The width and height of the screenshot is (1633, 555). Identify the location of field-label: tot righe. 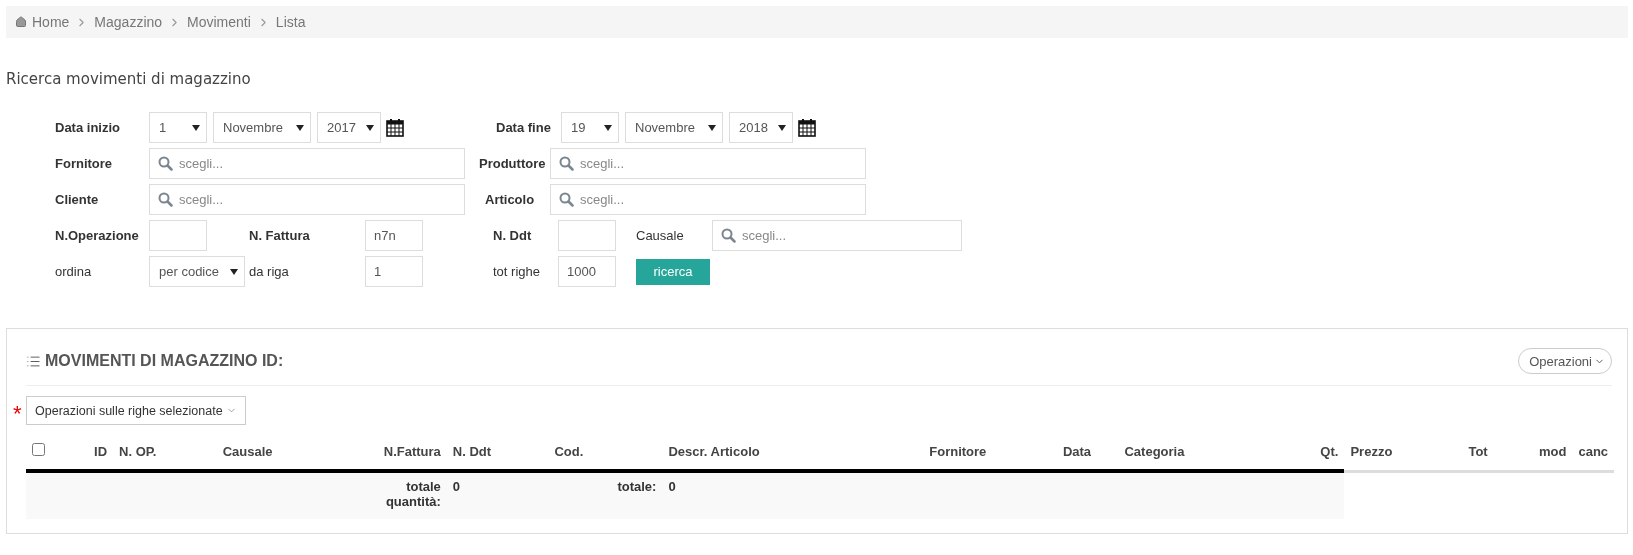
(517, 271).